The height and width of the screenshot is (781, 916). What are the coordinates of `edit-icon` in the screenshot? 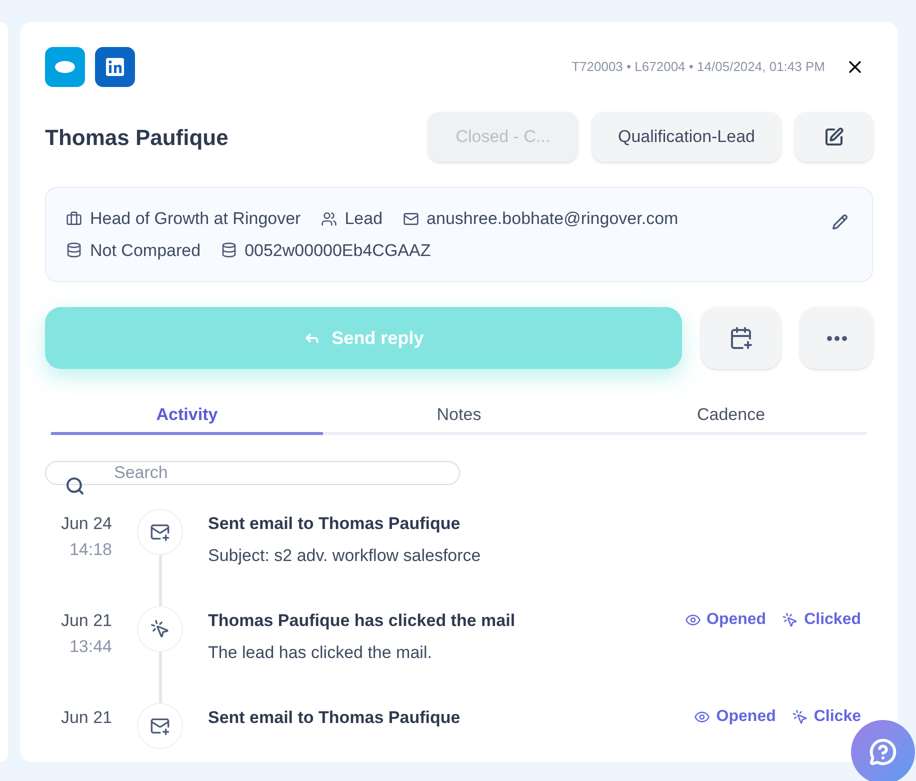 It's located at (834, 137).